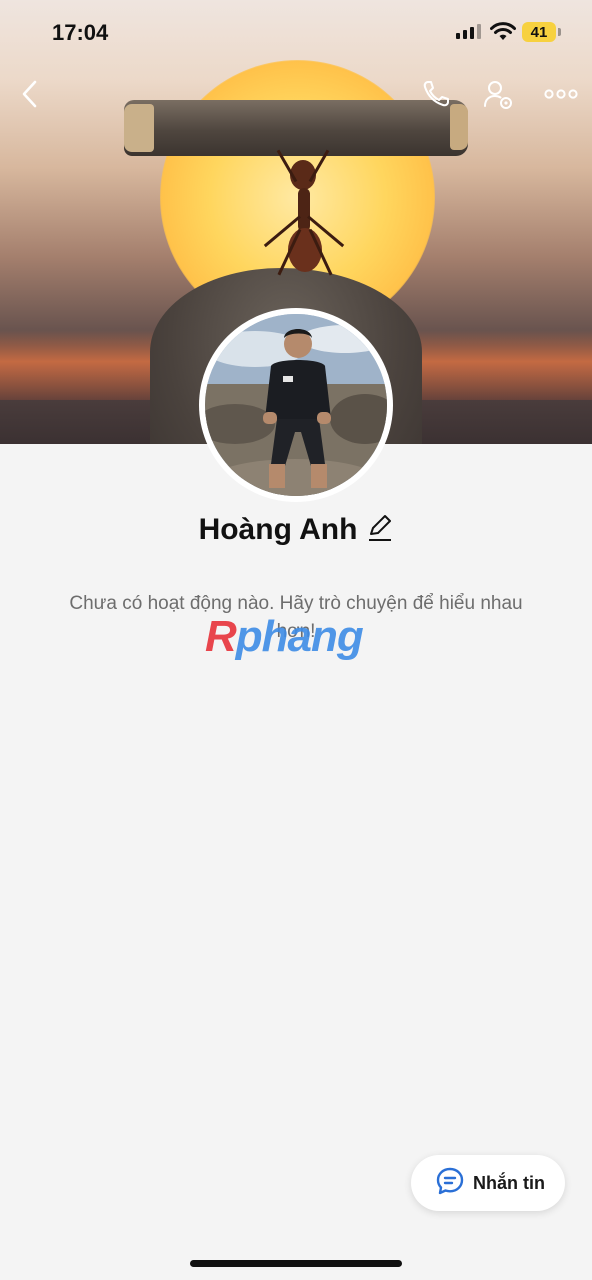  Describe the element at coordinates (296, 1263) in the screenshot. I see `home-indicator` at that location.